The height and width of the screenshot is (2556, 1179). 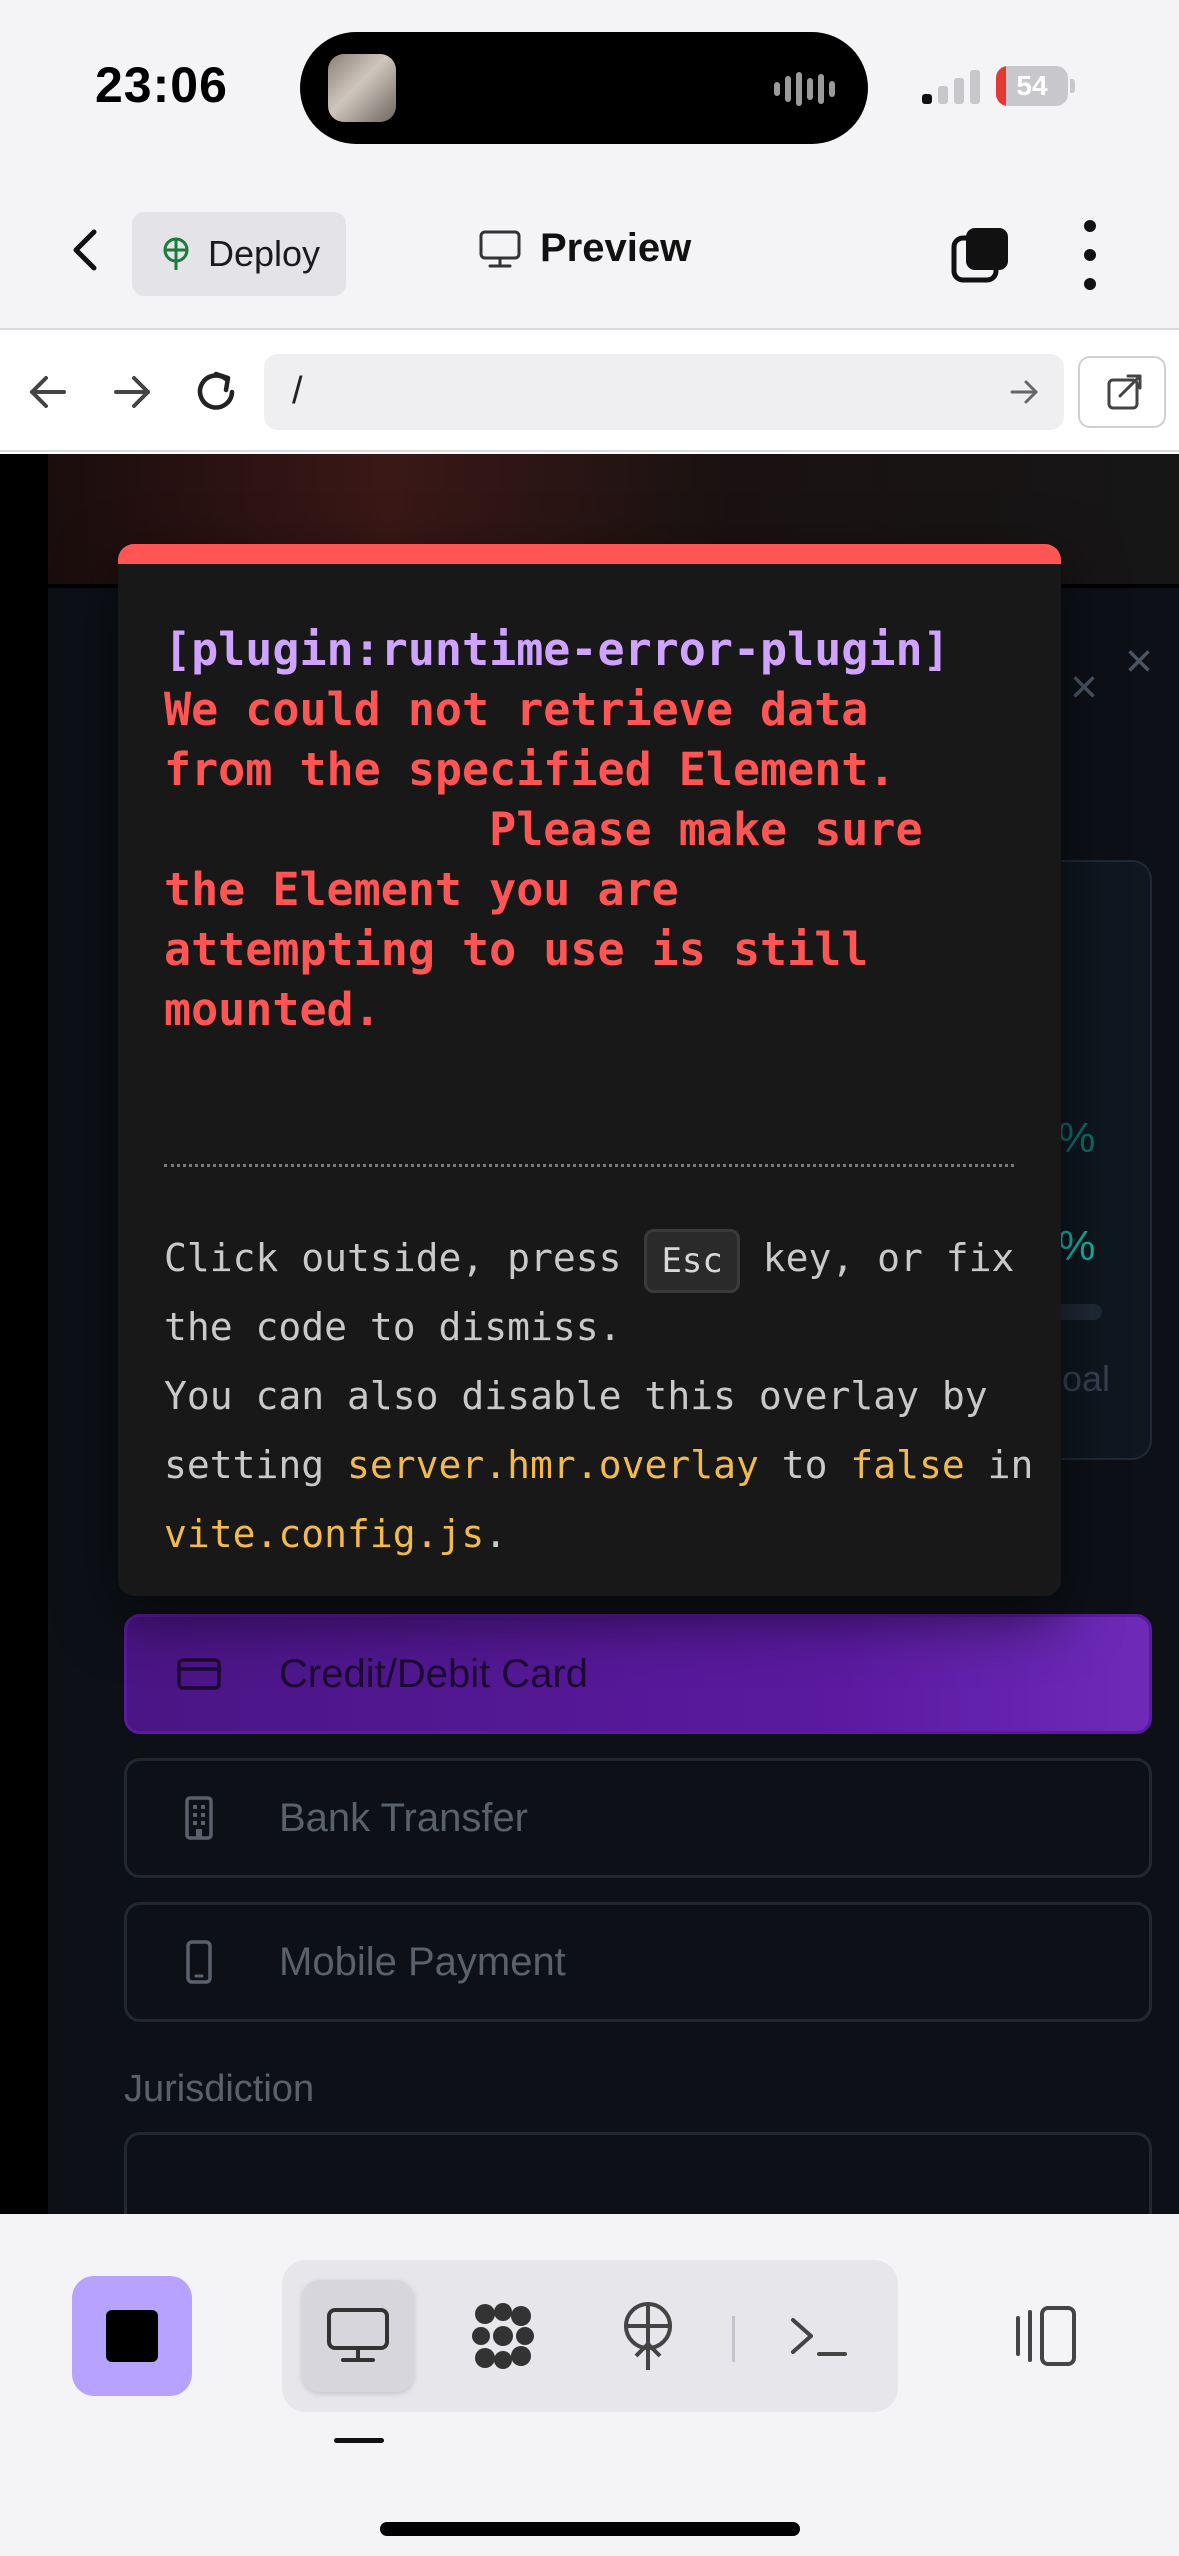 I want to click on deploy-label: Deploy, so click(x=264, y=253).